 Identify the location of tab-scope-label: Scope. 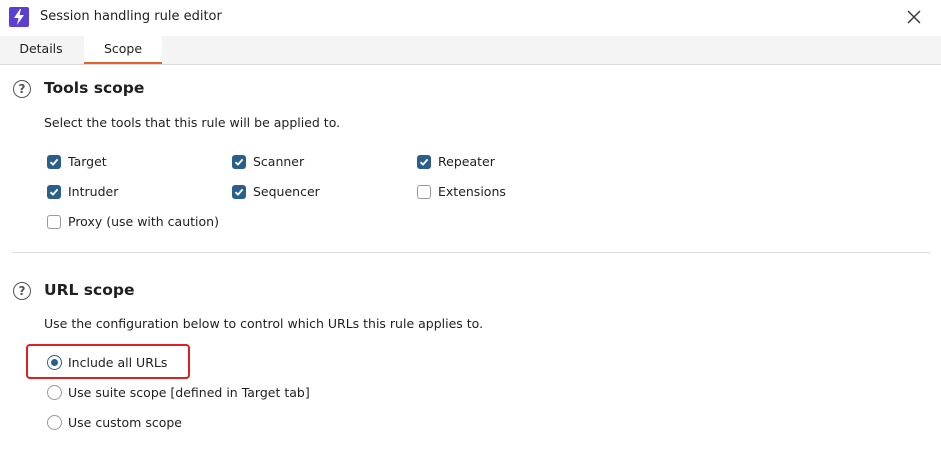
(123, 48).